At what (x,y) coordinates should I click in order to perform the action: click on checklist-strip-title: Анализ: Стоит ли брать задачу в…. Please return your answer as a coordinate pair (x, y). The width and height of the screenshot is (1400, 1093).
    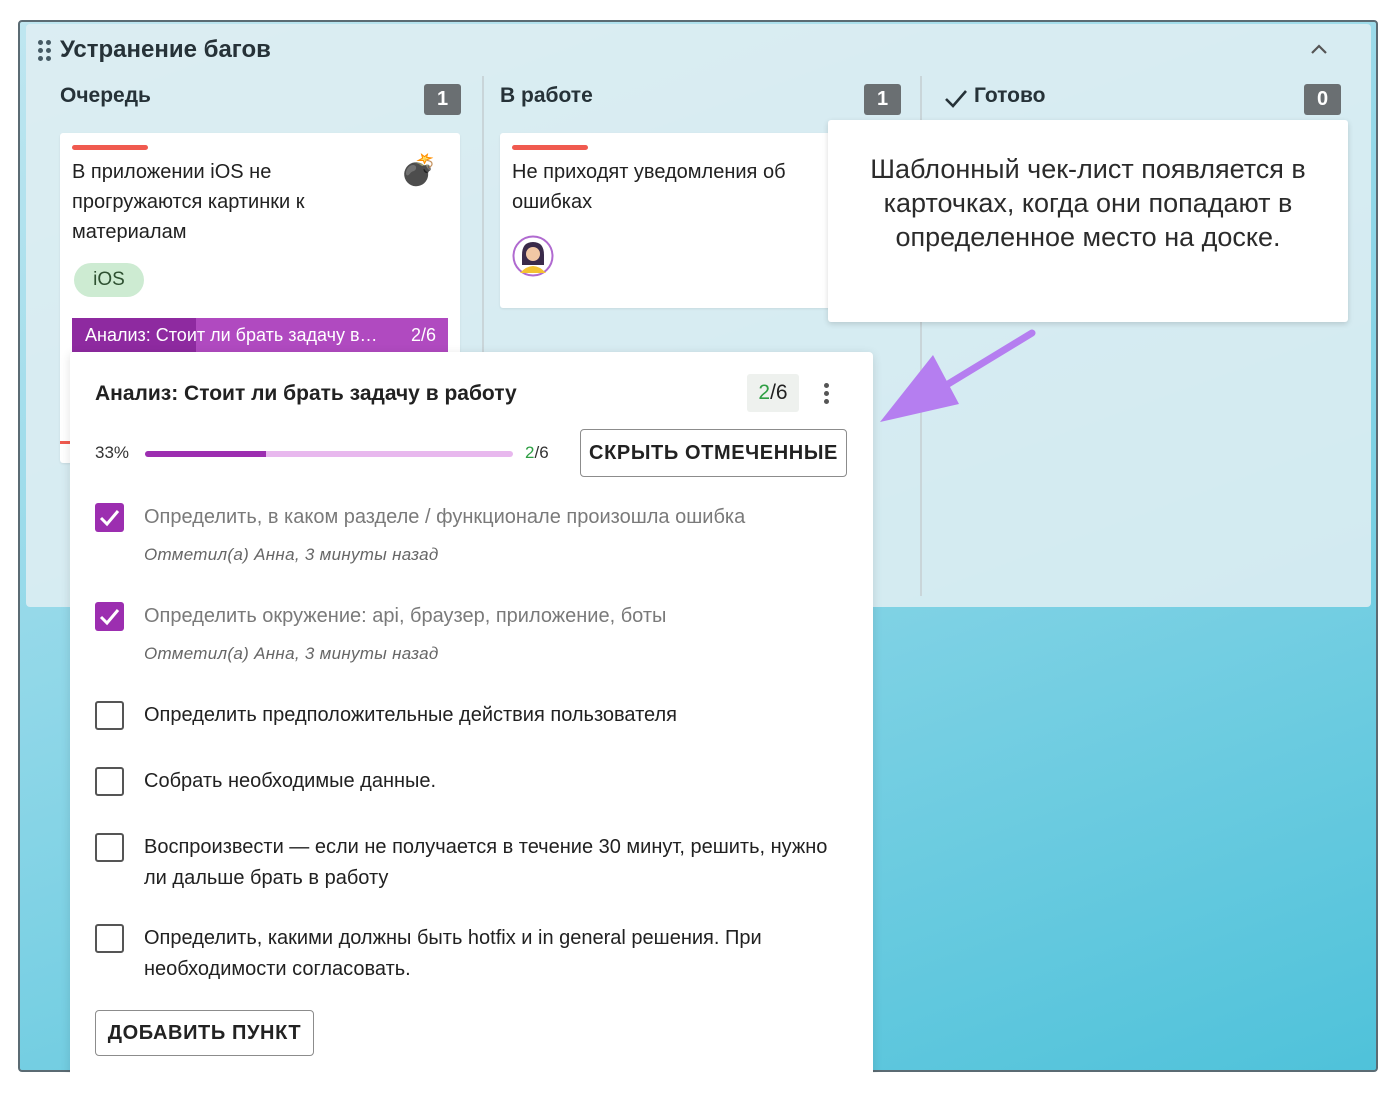
    Looking at the image, I should click on (231, 335).